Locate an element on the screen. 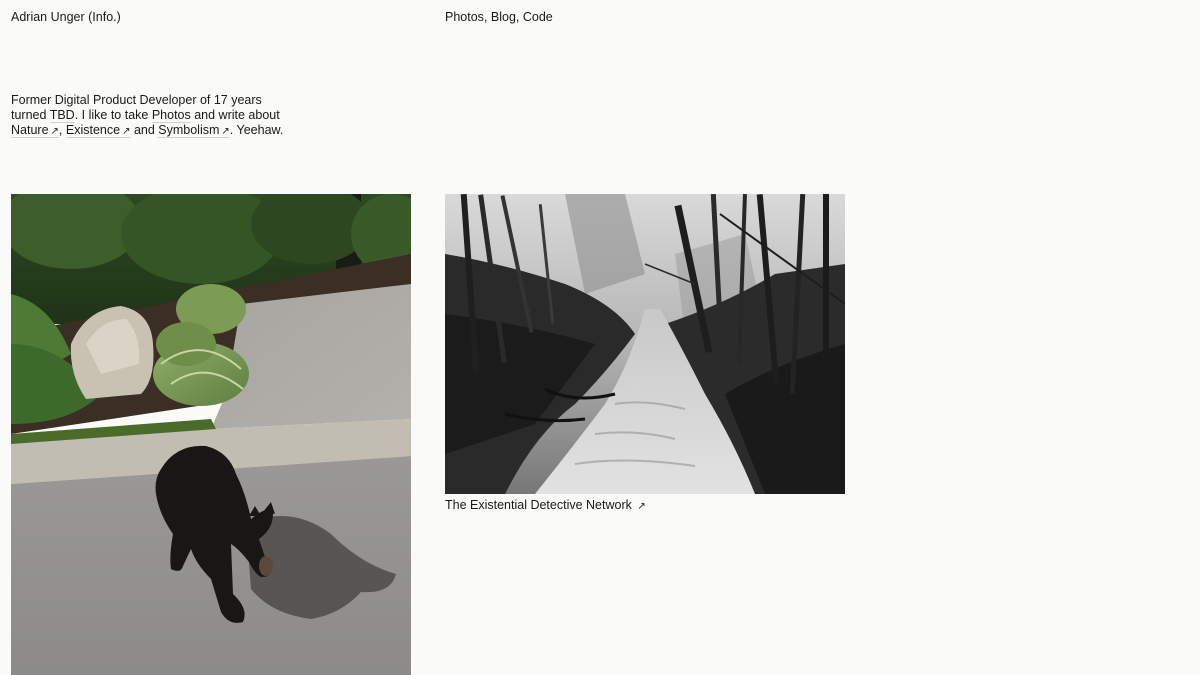 Image resolution: width=1200 pixels, height=675 pixels. existence-link-label: Existence is located at coordinates (93, 130).